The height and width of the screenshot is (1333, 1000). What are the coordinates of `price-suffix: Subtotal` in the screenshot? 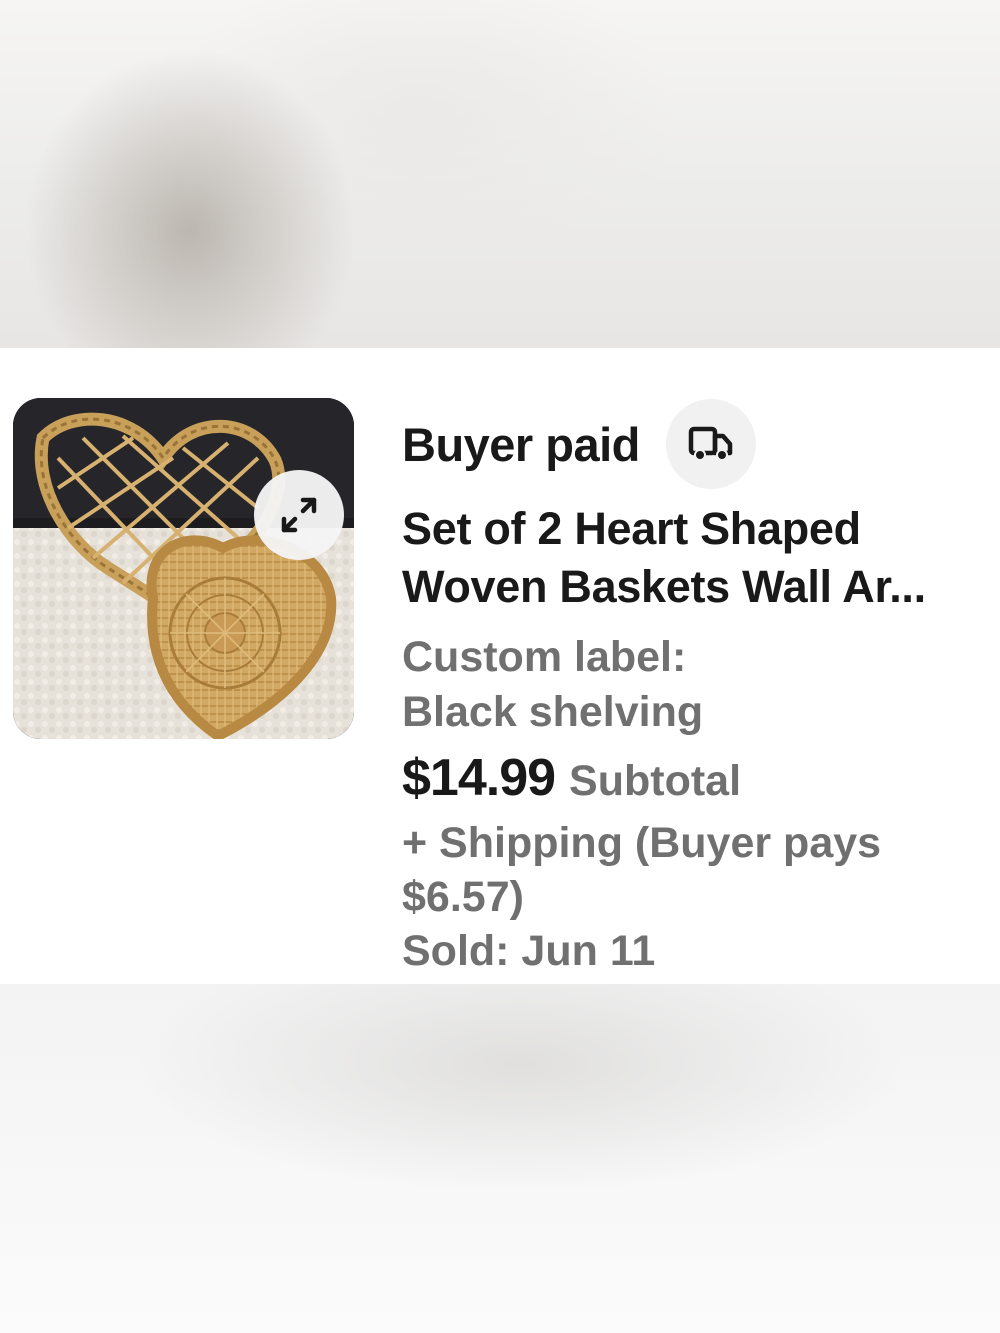 It's located at (655, 781).